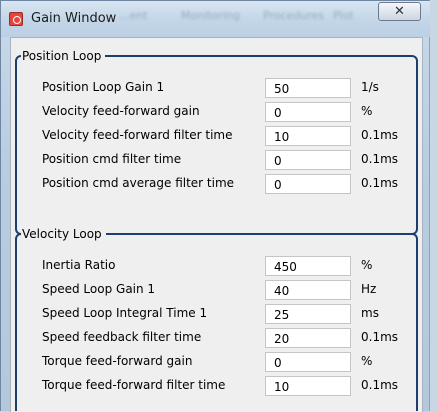  I want to click on close-icon: ✕, so click(399, 11).